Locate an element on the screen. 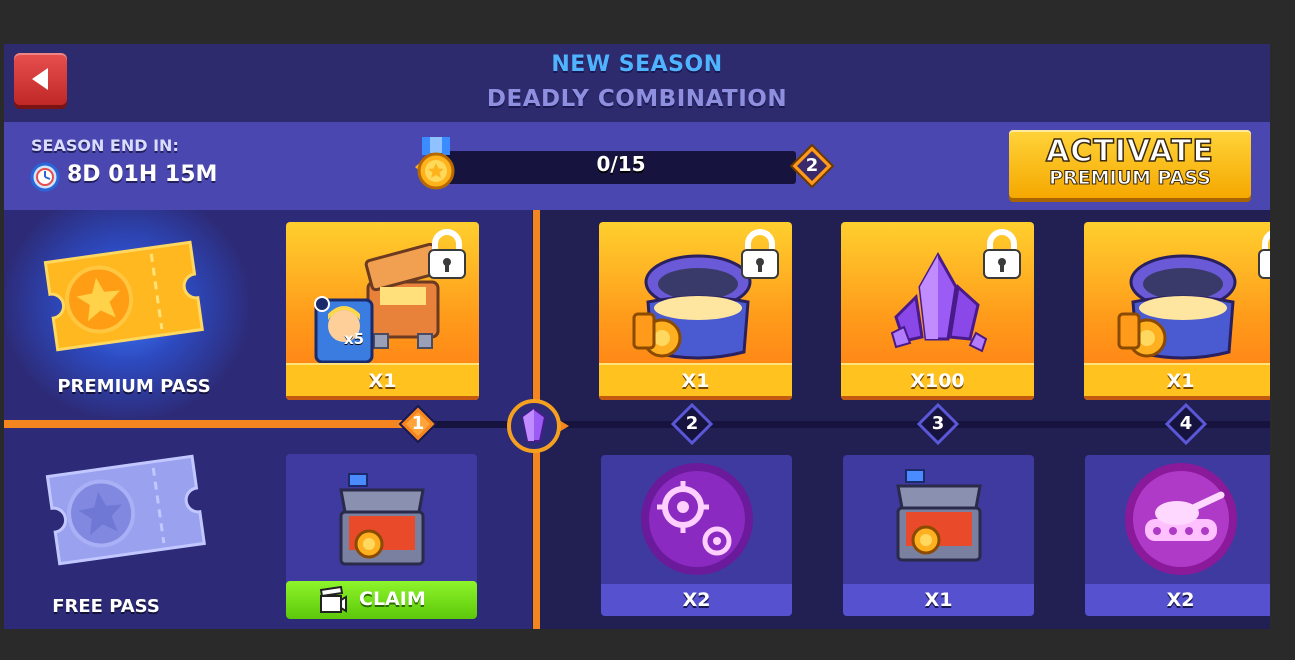  free-reward-card: CLAIM is located at coordinates (381, 536).